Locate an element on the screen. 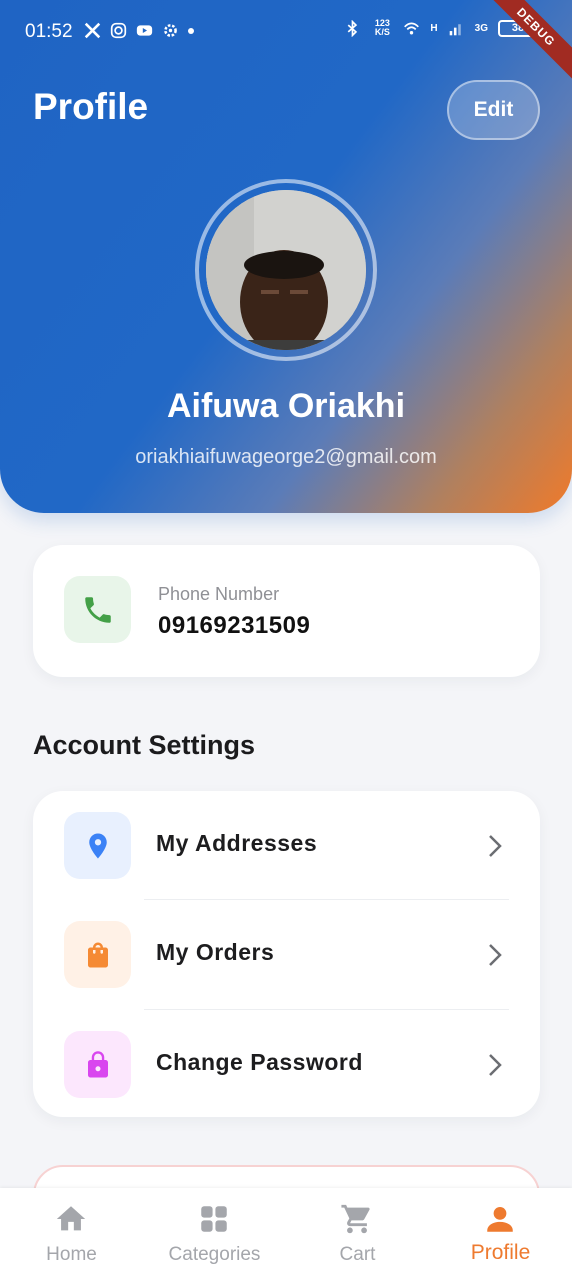 This screenshot has width=572, height=1280. settings-item-orders: My Orders is located at coordinates (286, 955).